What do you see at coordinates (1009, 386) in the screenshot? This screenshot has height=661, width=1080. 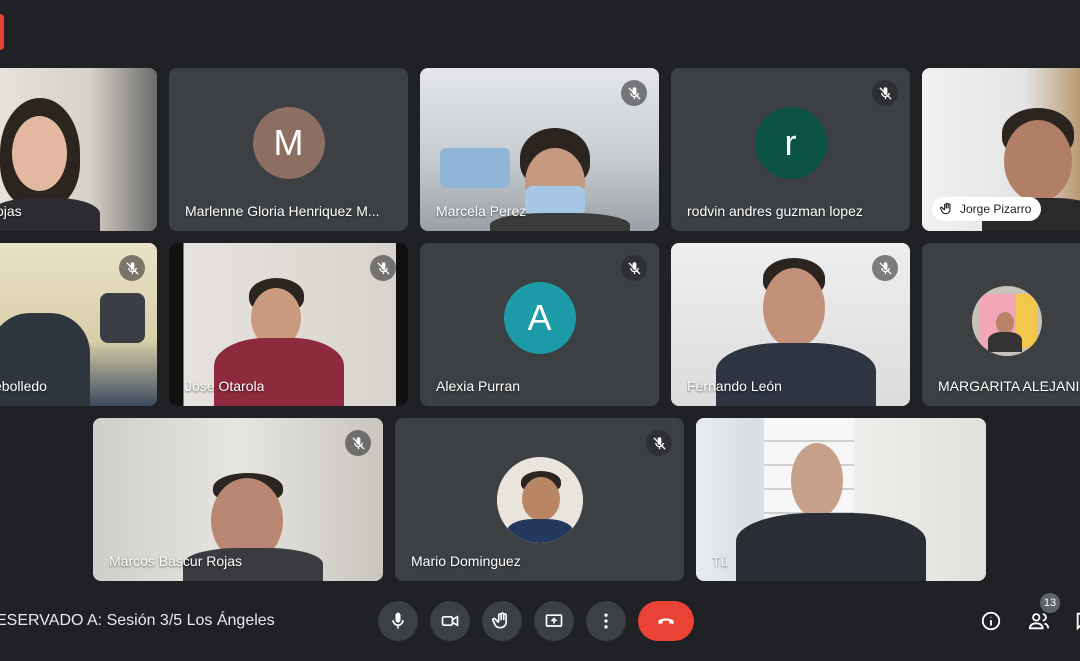 I see `participant-name: MARGARITA ALEJANI` at bounding box center [1009, 386].